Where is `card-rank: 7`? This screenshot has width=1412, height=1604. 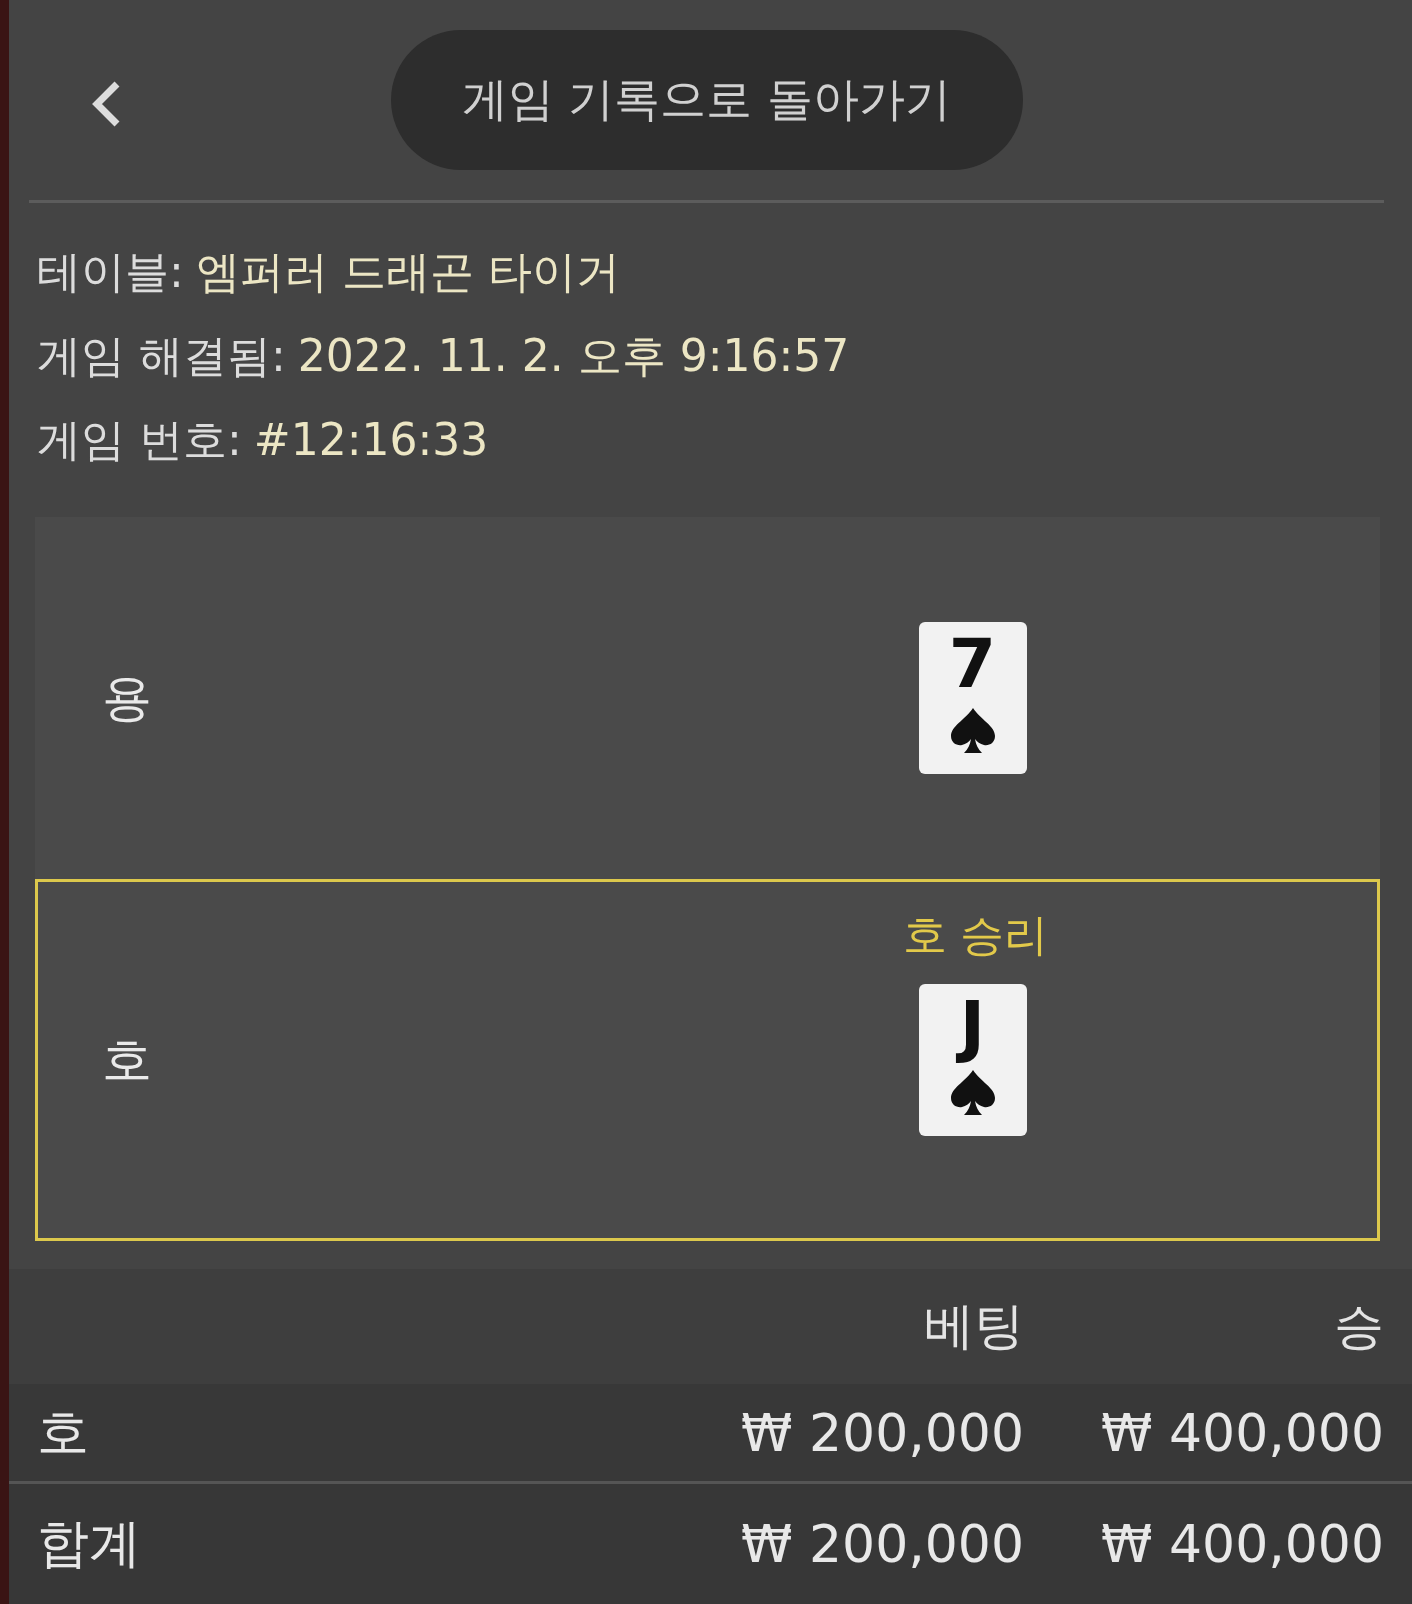 card-rank: 7 is located at coordinates (972, 664).